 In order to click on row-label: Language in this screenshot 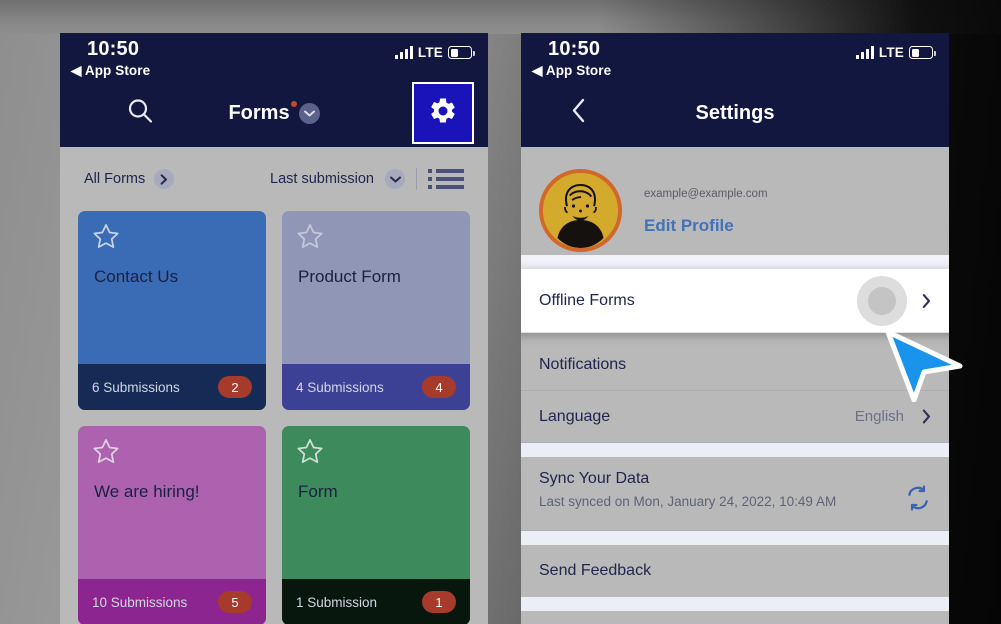, I will do `click(575, 416)`.